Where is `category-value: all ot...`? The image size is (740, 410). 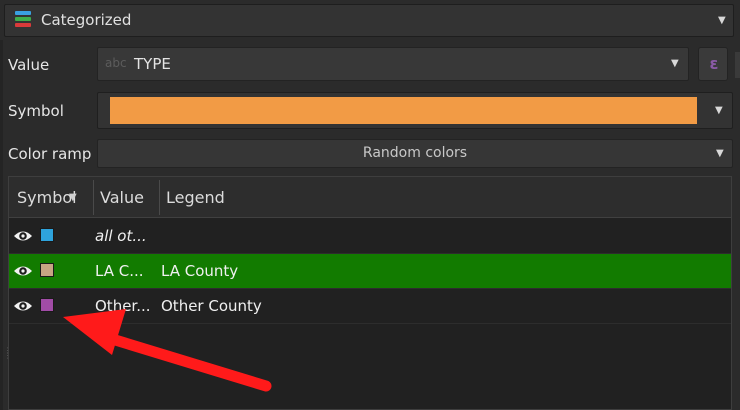
category-value: all ot... is located at coordinates (121, 236).